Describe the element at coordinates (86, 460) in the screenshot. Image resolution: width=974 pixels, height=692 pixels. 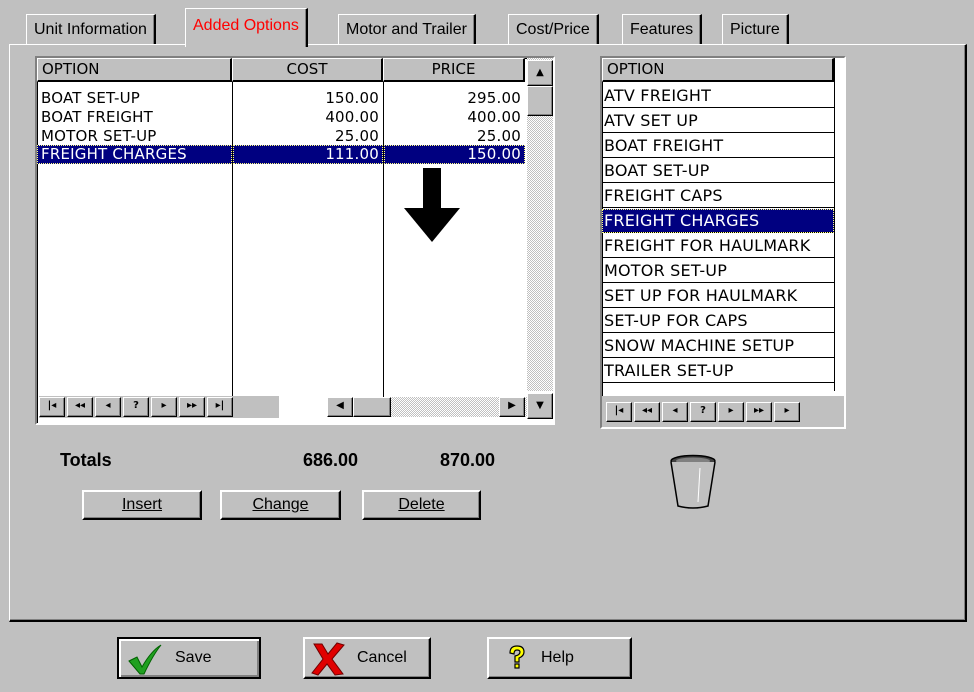
I see `totals-label: Totals` at that location.